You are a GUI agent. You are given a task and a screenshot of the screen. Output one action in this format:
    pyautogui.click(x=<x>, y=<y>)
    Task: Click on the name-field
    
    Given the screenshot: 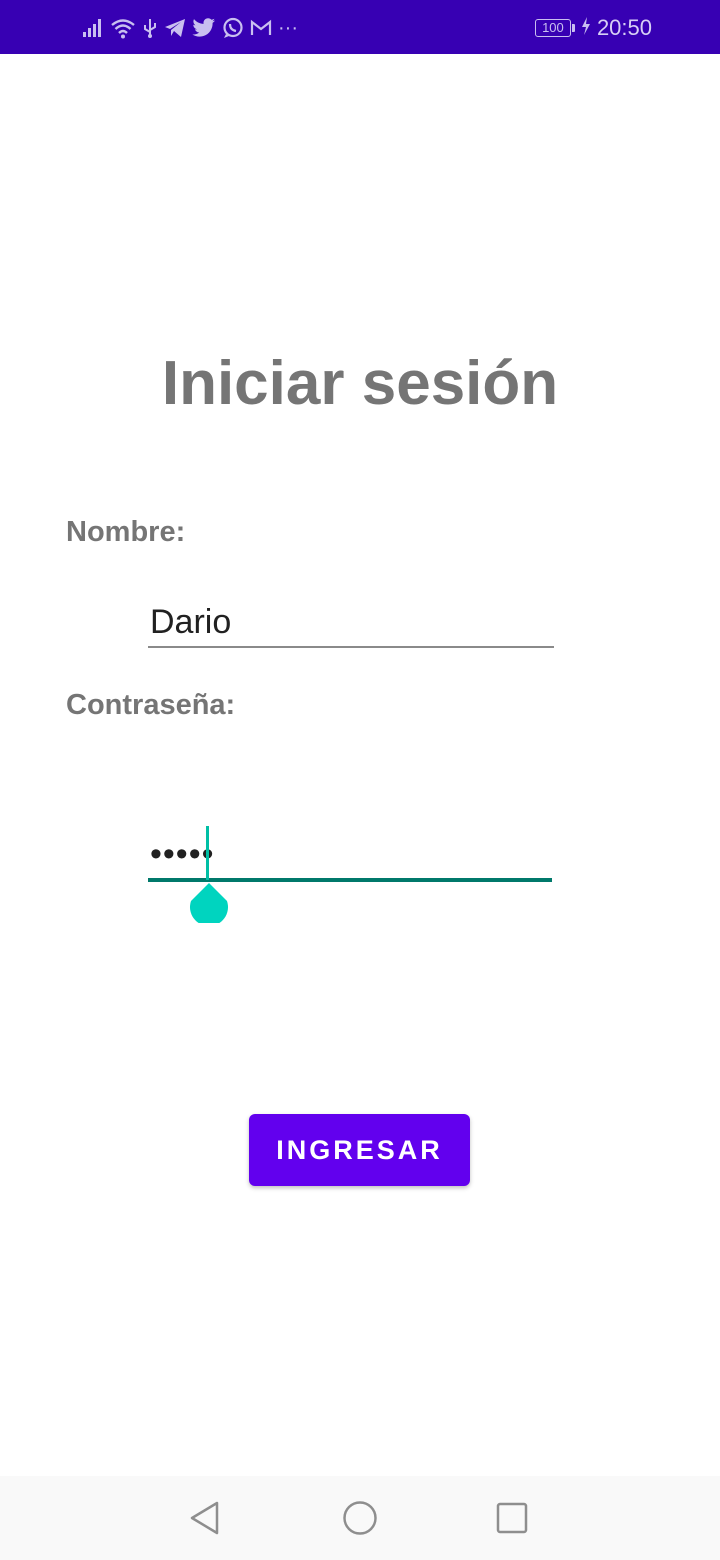 What is the action you would take?
    pyautogui.click(x=351, y=623)
    